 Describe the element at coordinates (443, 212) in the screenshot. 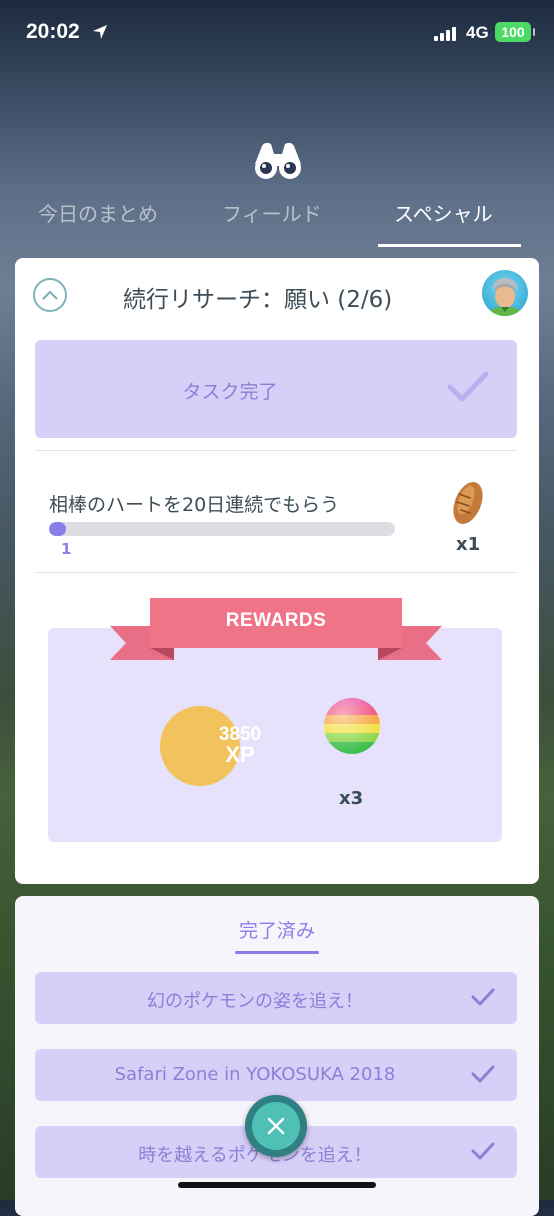

I see `tab-special: スペシャル` at that location.